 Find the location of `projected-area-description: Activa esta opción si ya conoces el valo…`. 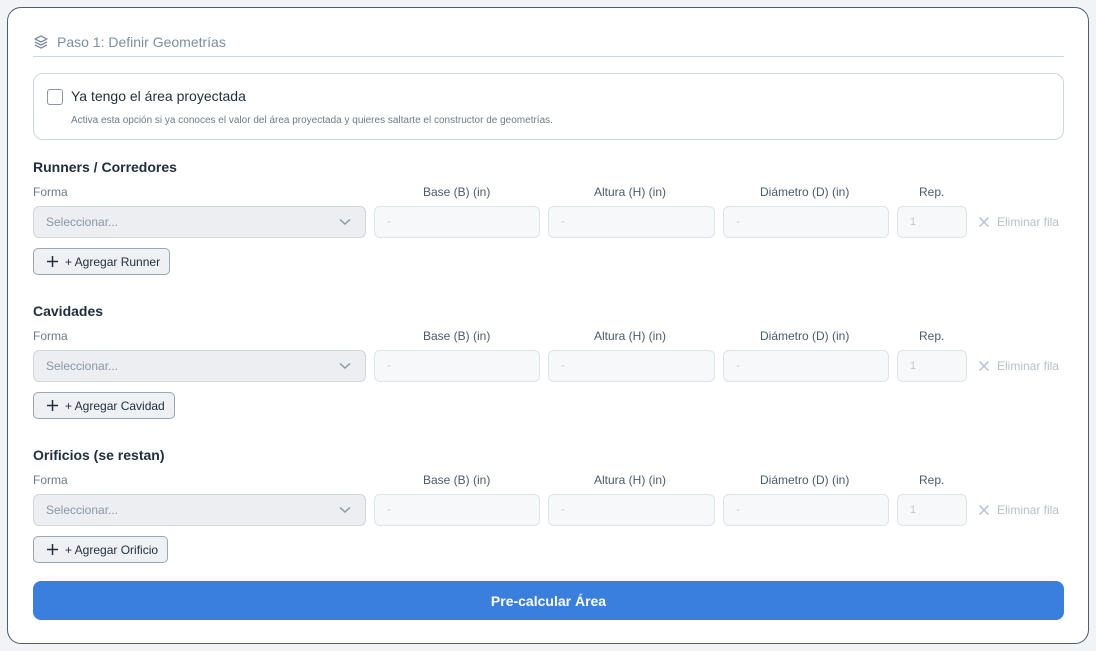

projected-area-description: Activa esta opción si ya conoces el valo… is located at coordinates (312, 120).